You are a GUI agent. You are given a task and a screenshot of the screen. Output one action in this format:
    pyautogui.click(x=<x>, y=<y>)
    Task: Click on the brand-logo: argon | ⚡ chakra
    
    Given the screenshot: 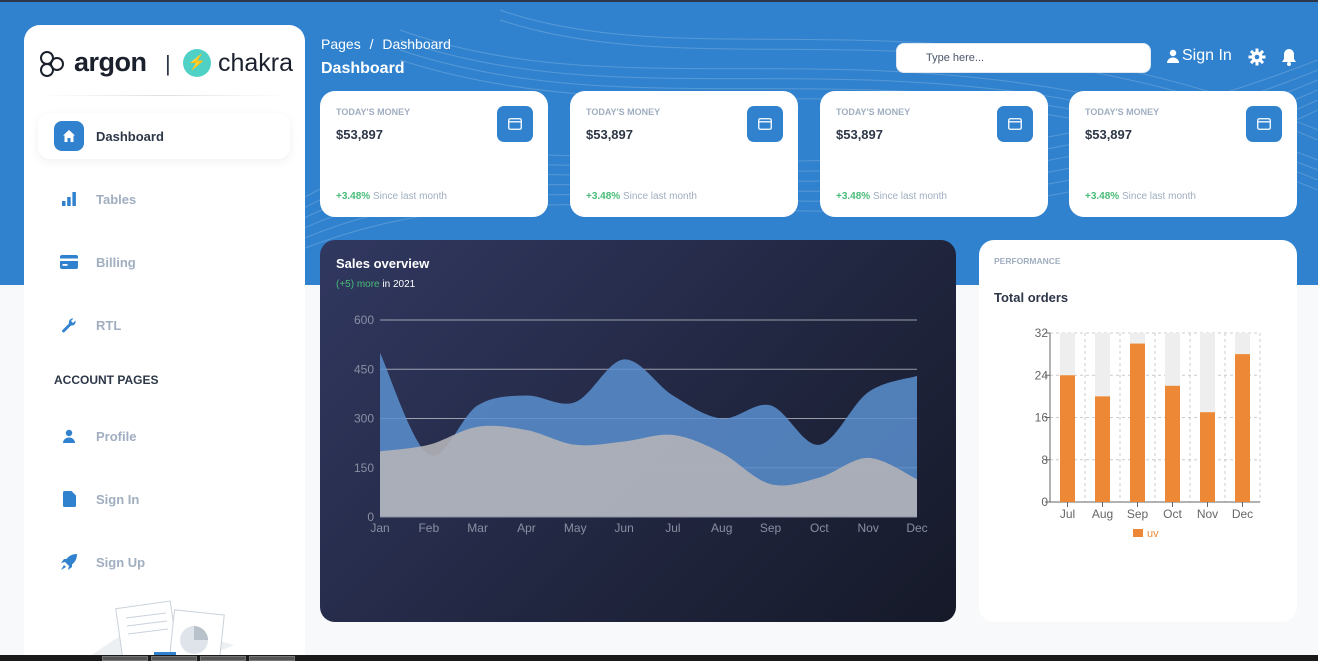 What is the action you would take?
    pyautogui.click(x=168, y=64)
    